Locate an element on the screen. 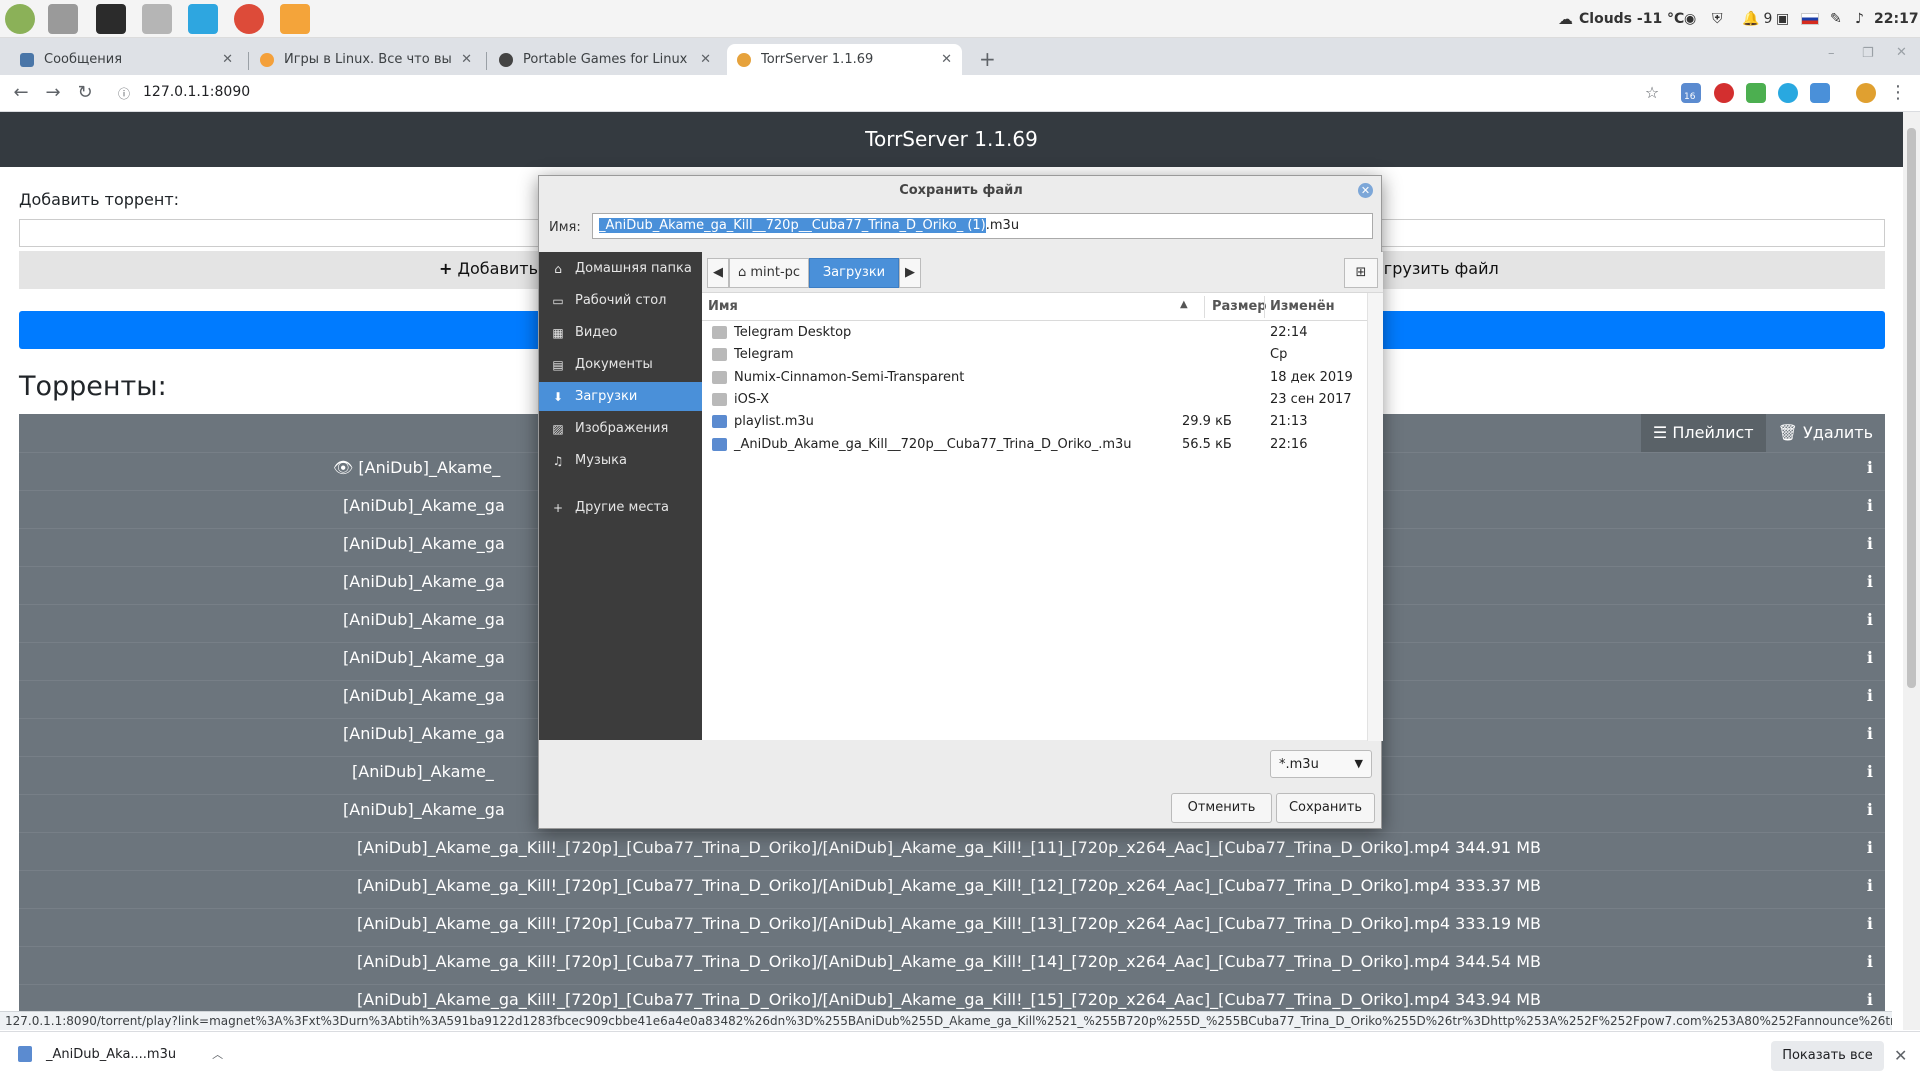 The width and height of the screenshot is (1920, 1080). place-item: ▨ Изображения is located at coordinates (620, 428).